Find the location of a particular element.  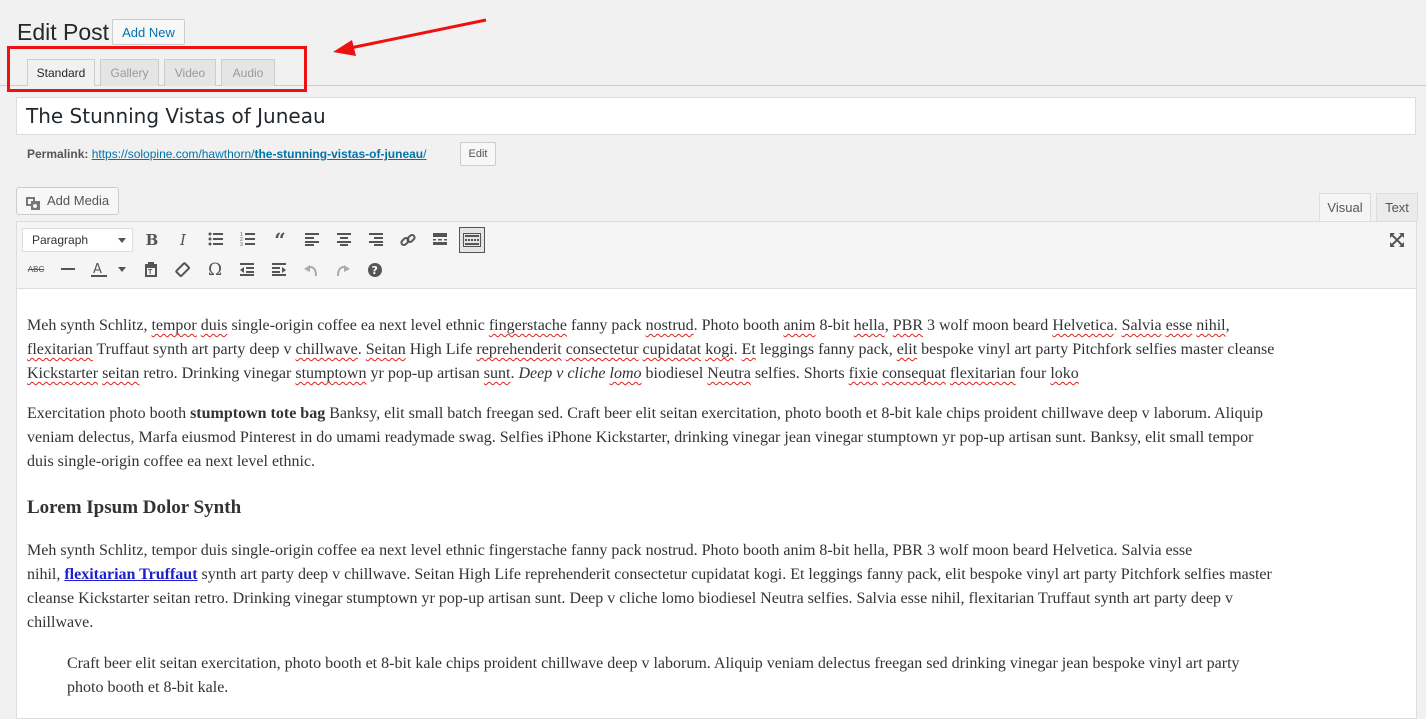

blockquote-icon: “ is located at coordinates (280, 240).